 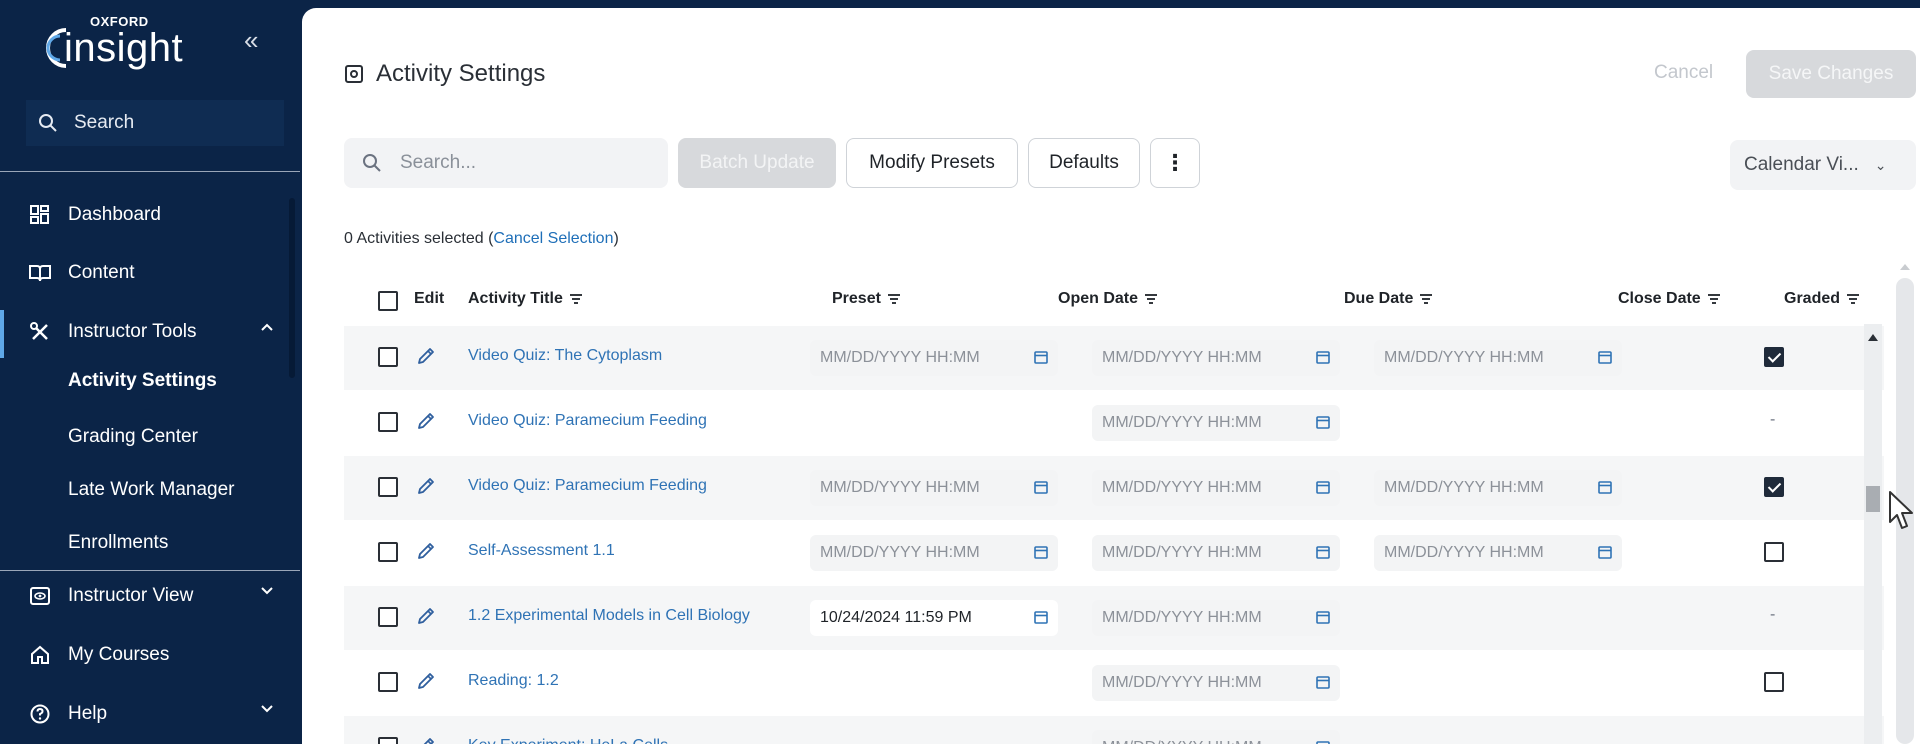 What do you see at coordinates (525, 299) in the screenshot?
I see `col-activity-title: Activity Title` at bounding box center [525, 299].